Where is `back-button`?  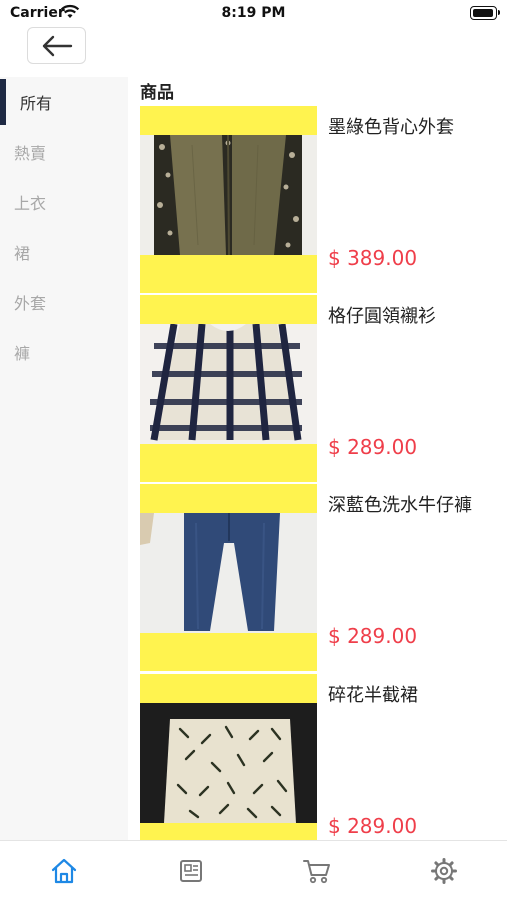
back-button is located at coordinates (56, 45).